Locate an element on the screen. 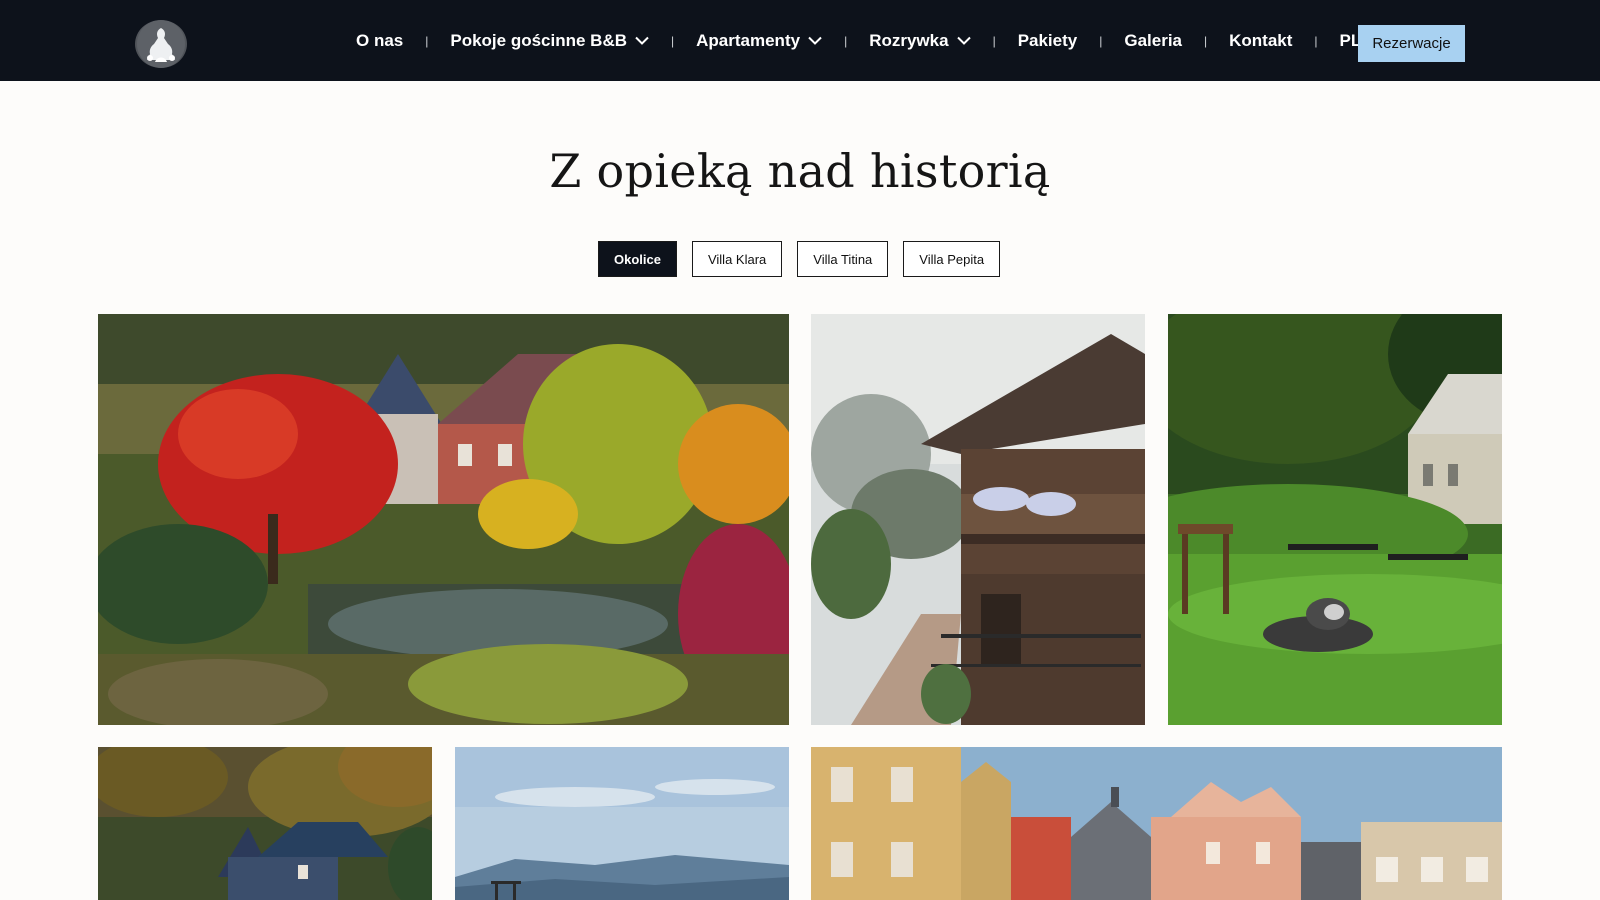  nav-item-apartamenty: Apartamenty is located at coordinates (759, 41).